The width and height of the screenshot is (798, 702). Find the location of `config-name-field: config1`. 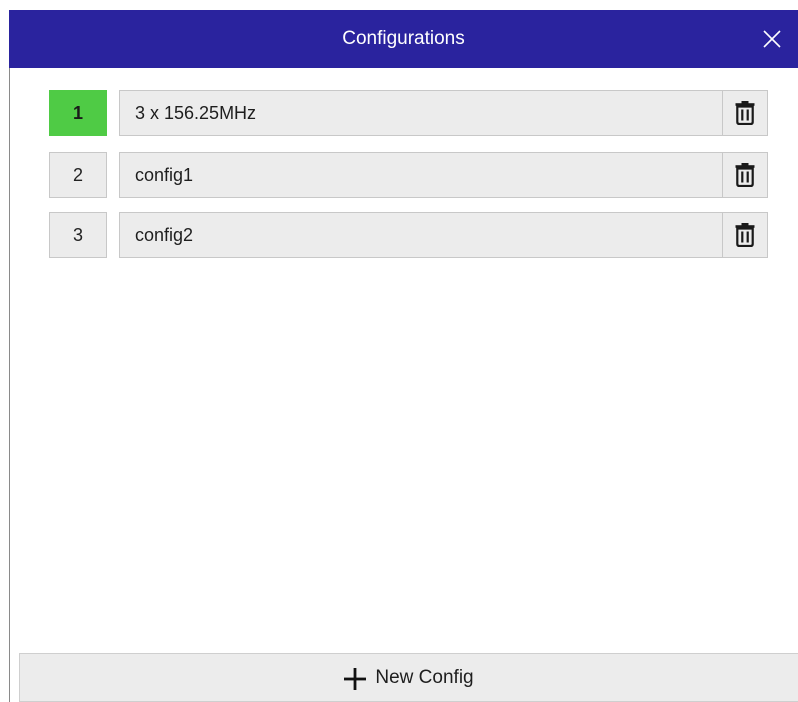

config-name-field: config1 is located at coordinates (421, 175).